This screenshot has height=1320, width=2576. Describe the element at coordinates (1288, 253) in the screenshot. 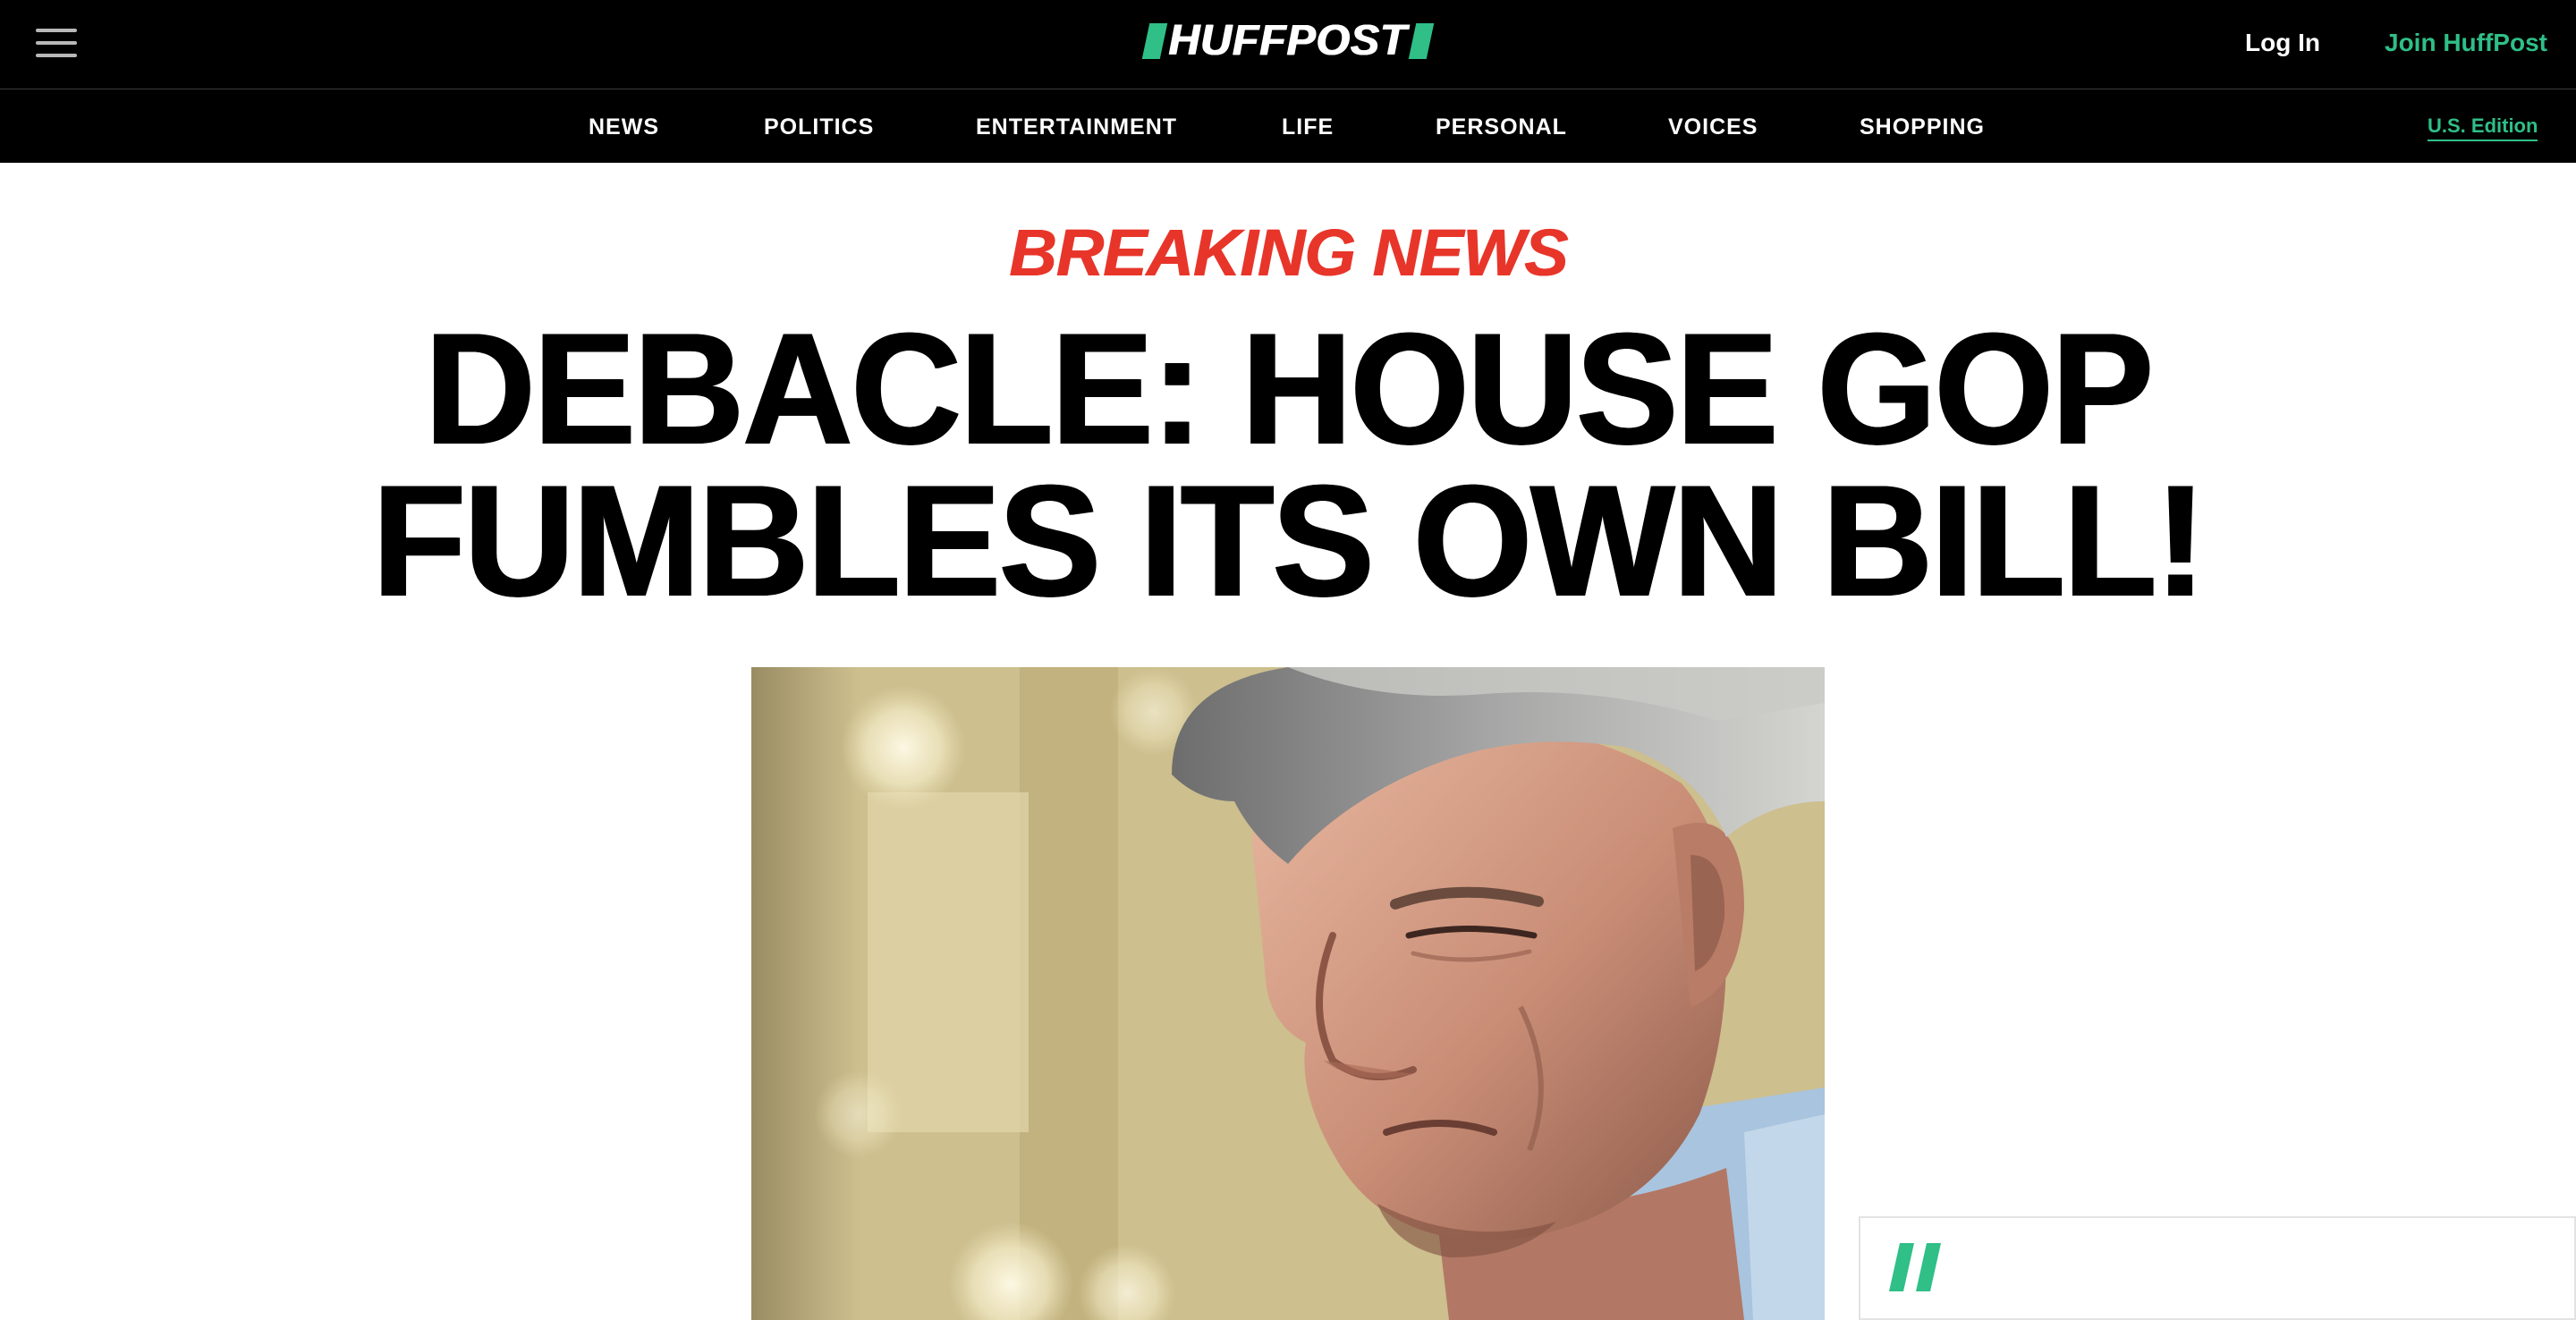

I see `breaking-news-kicker: BREAKING NEWS` at that location.